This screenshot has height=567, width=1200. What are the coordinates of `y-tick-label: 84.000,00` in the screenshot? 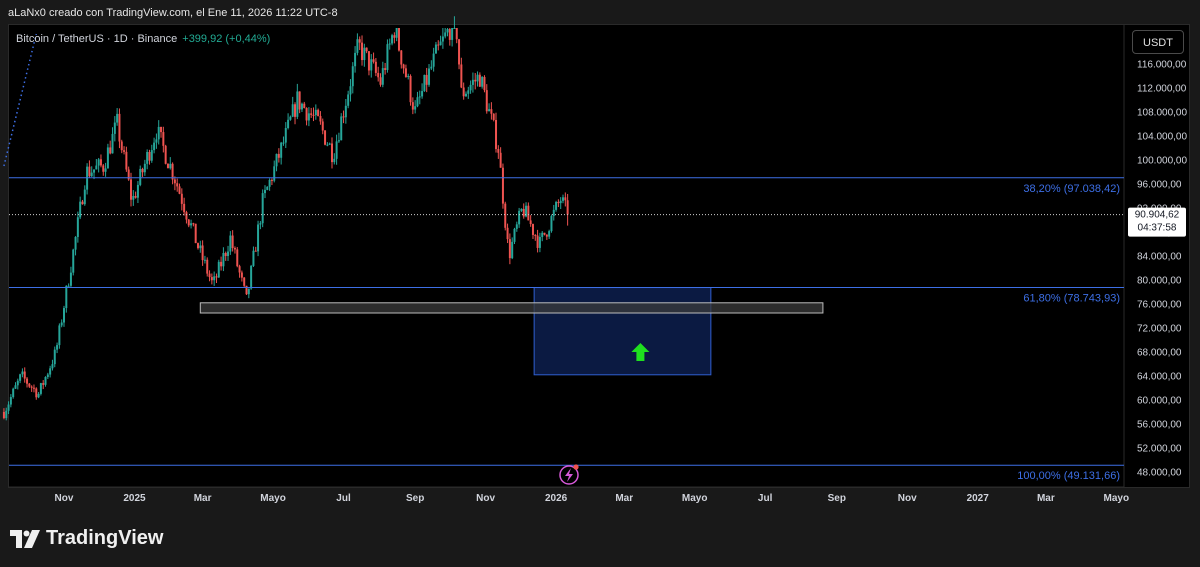 It's located at (1159, 257).